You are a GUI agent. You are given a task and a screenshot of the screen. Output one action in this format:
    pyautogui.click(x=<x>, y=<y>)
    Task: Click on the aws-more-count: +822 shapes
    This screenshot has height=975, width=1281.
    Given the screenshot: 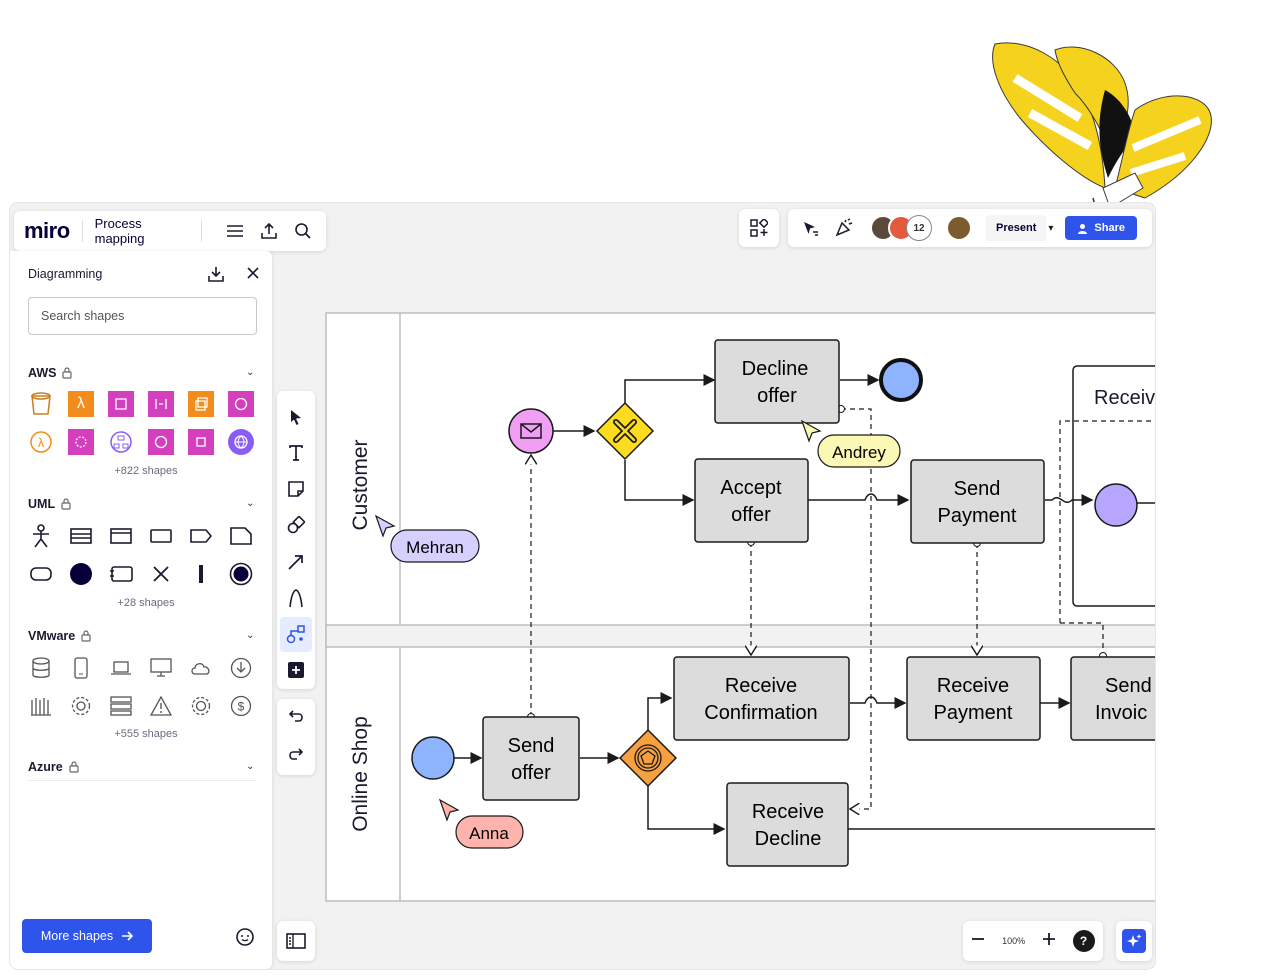 What is the action you would take?
    pyautogui.click(x=146, y=471)
    